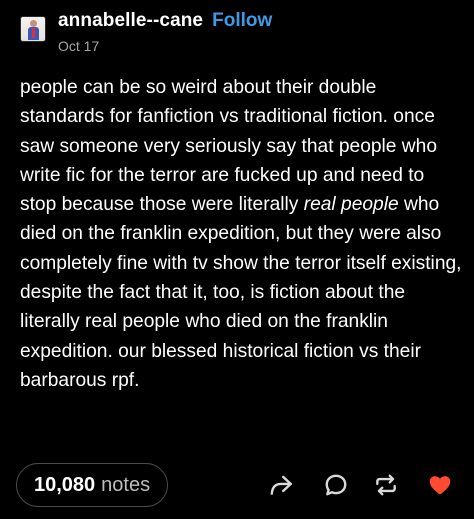 This screenshot has height=519, width=474. I want to click on reply-bubble-icon, so click(336, 485).